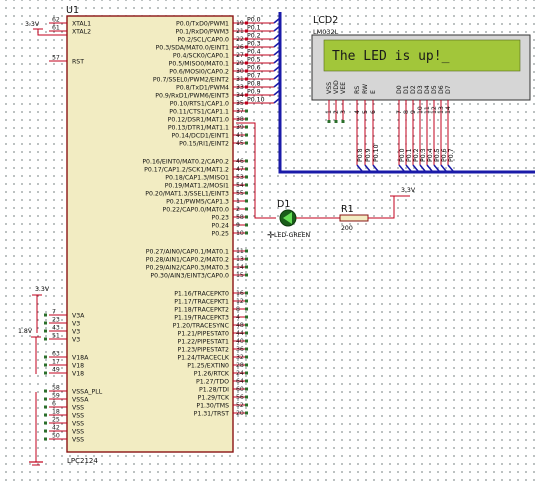 The width and height of the screenshot is (535, 482). I want to click on chip-right-pin: P1.27/TDO 64, so click(222, 382).